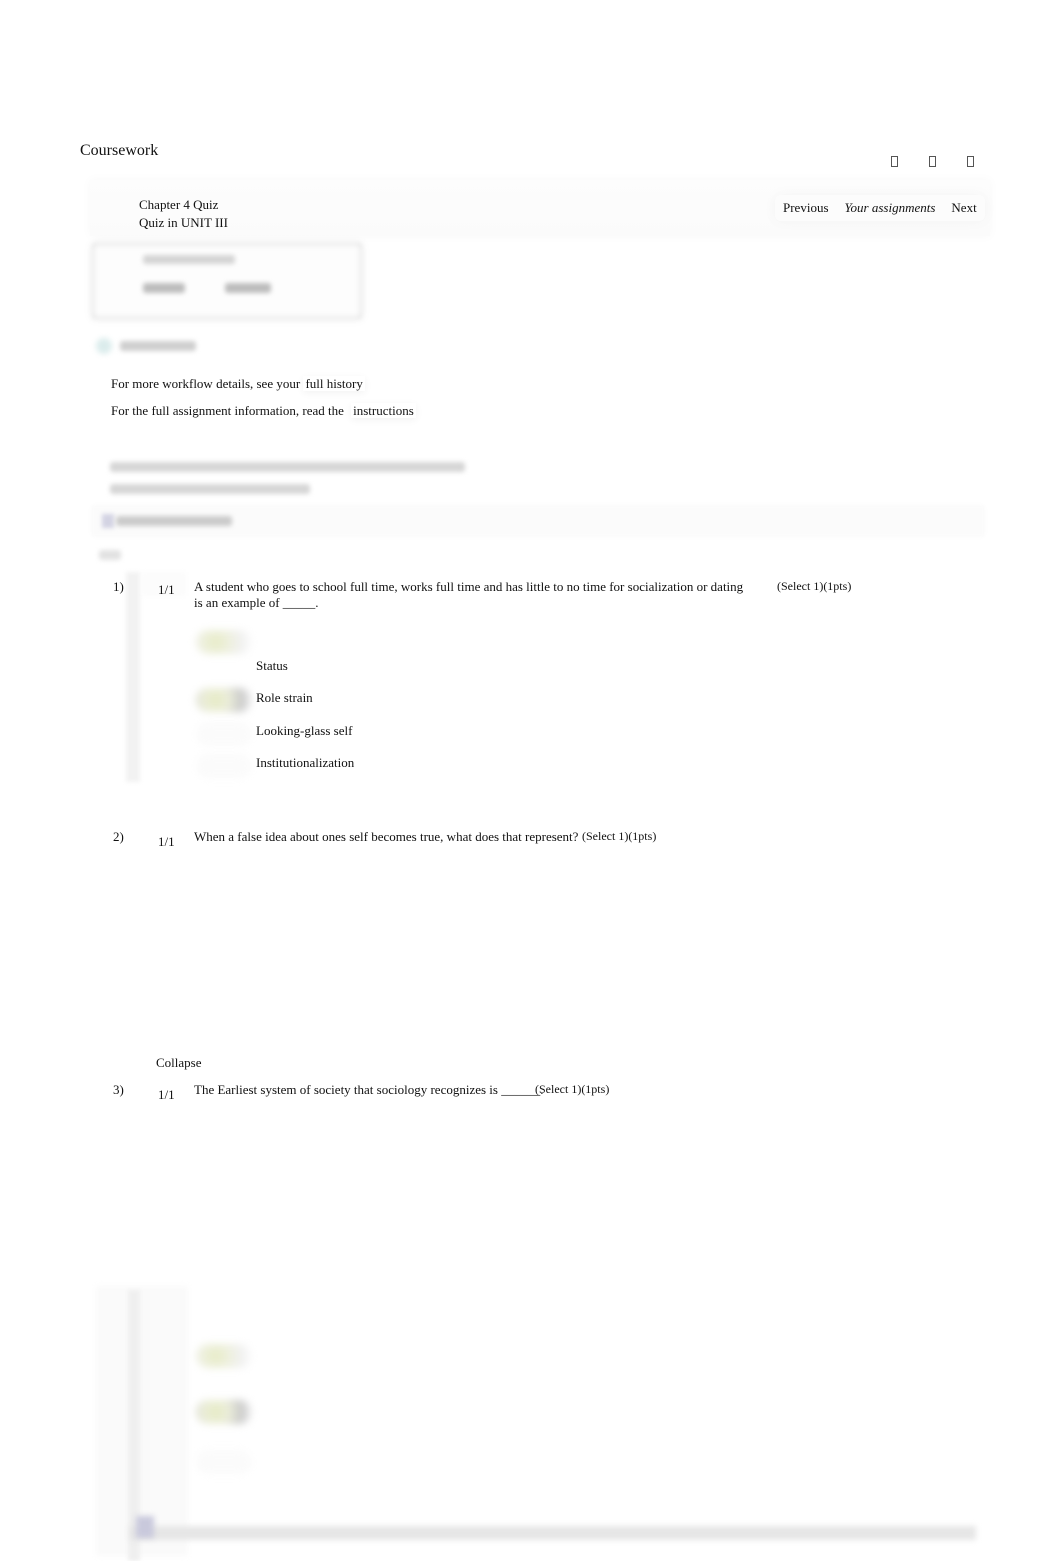  Describe the element at coordinates (553, 1533) in the screenshot. I see `horizontal-scrollbar` at that location.